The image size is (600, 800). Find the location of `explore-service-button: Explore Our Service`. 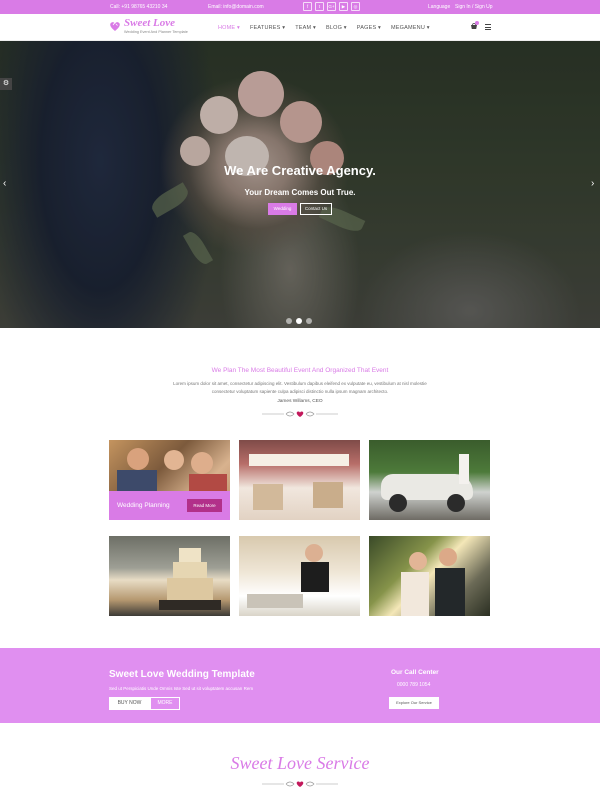

explore-service-button: Explore Our Service is located at coordinates (414, 703).